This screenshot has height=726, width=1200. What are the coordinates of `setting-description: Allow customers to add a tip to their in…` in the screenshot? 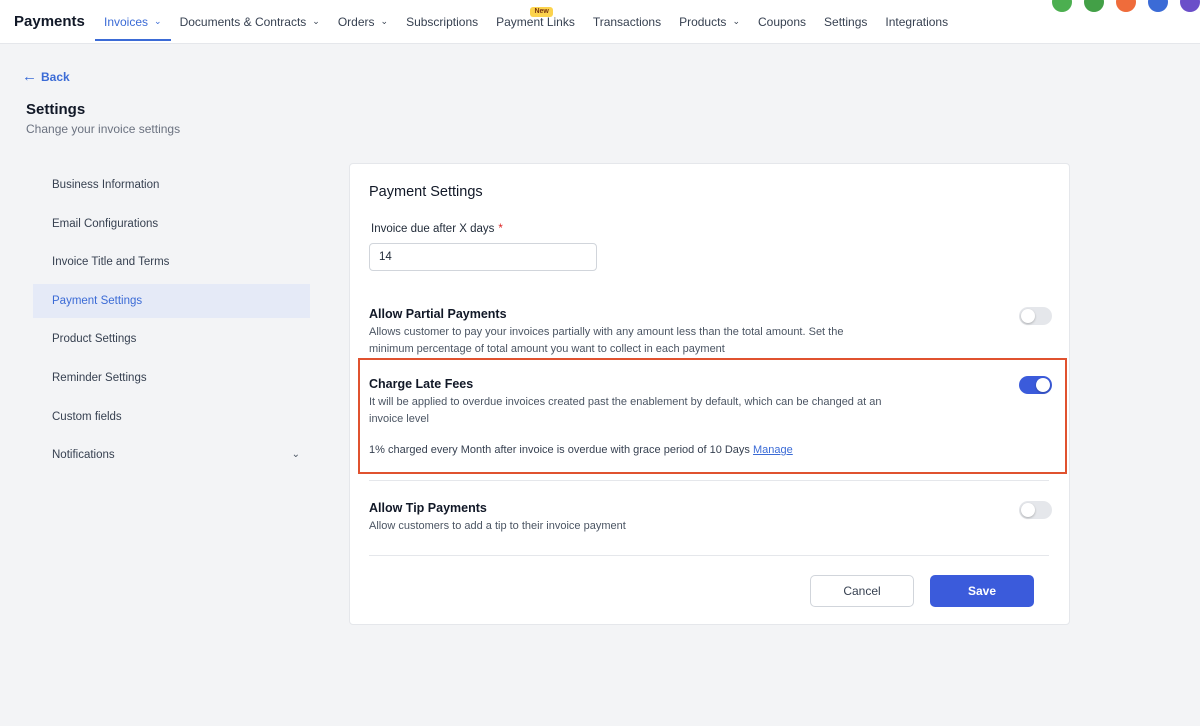 It's located at (497, 526).